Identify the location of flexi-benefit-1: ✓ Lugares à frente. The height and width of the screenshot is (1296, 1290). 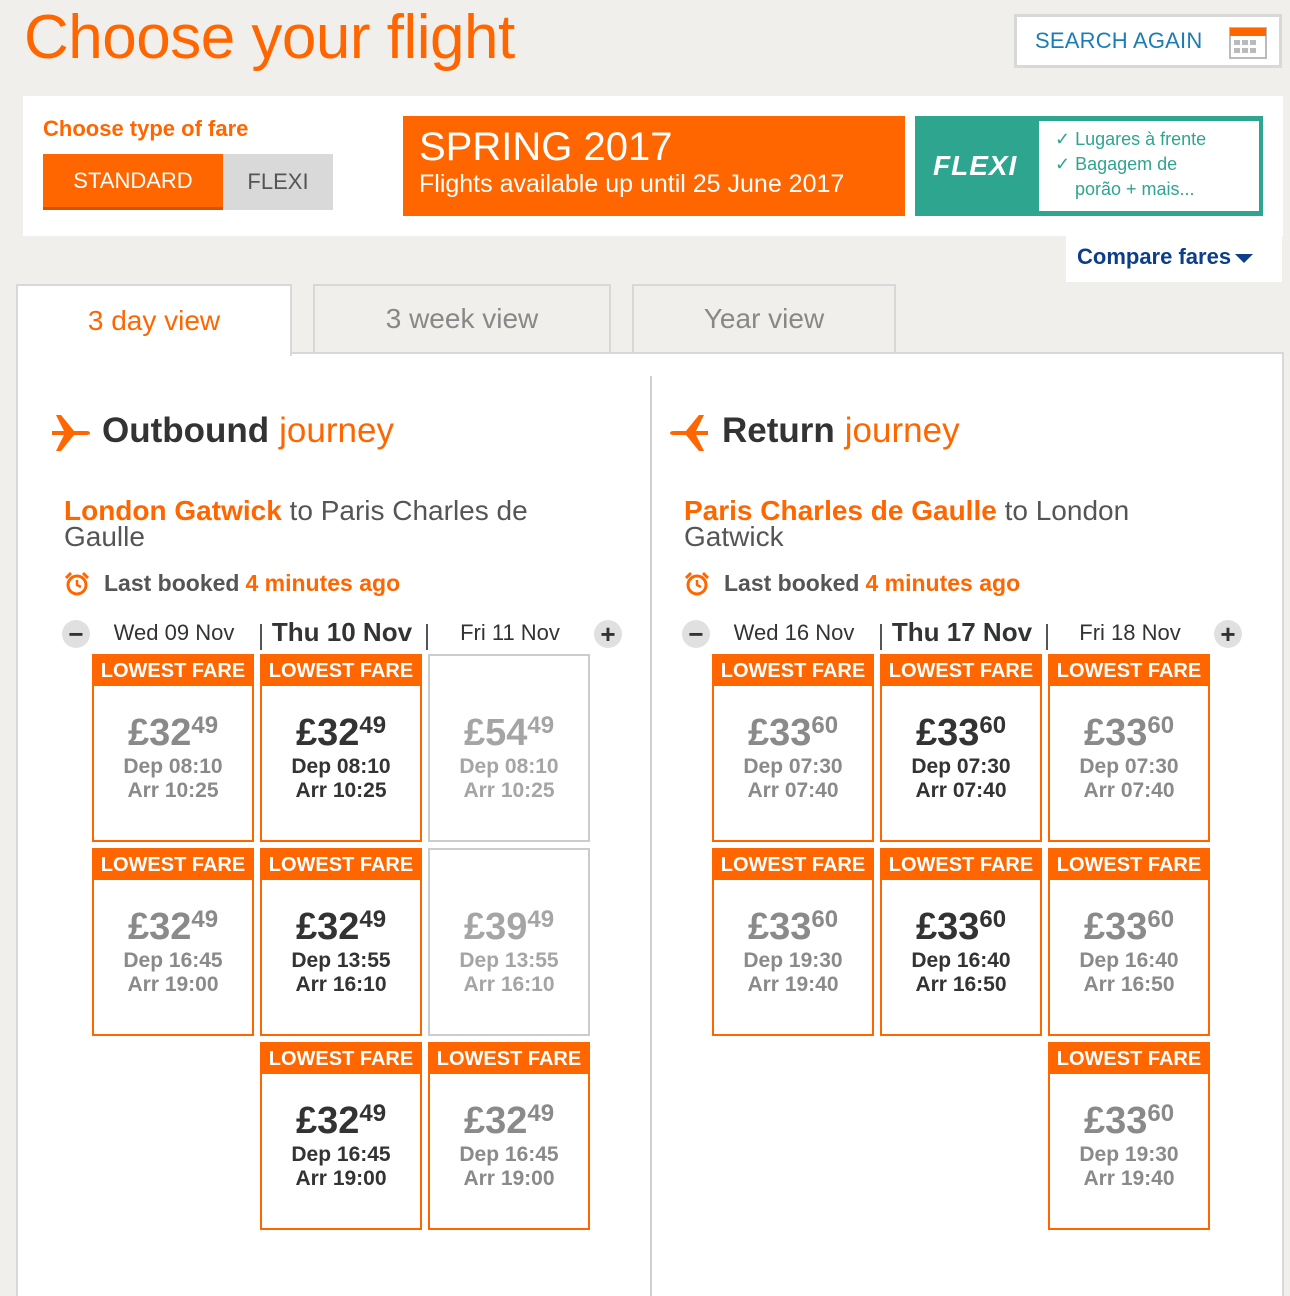
(1131, 139).